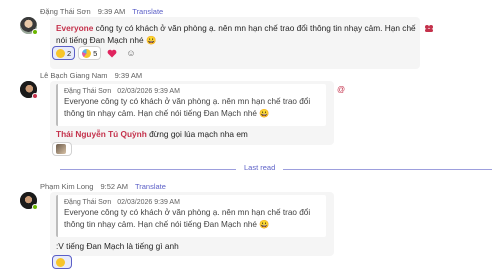 This screenshot has width=500, height=279. What do you see at coordinates (130, 53) in the screenshot?
I see `add-reaction-icon: ☺` at bounding box center [130, 53].